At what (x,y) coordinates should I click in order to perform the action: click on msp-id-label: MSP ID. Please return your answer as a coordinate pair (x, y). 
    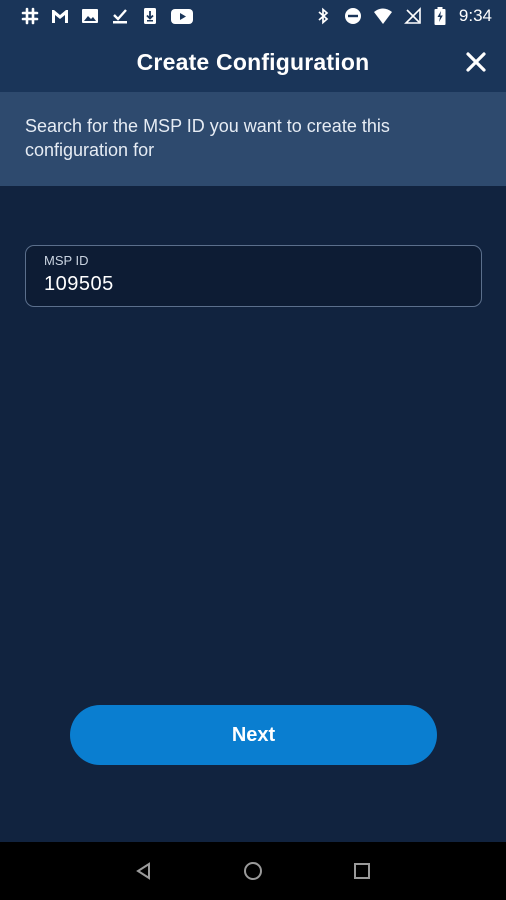
    Looking at the image, I should click on (66, 260).